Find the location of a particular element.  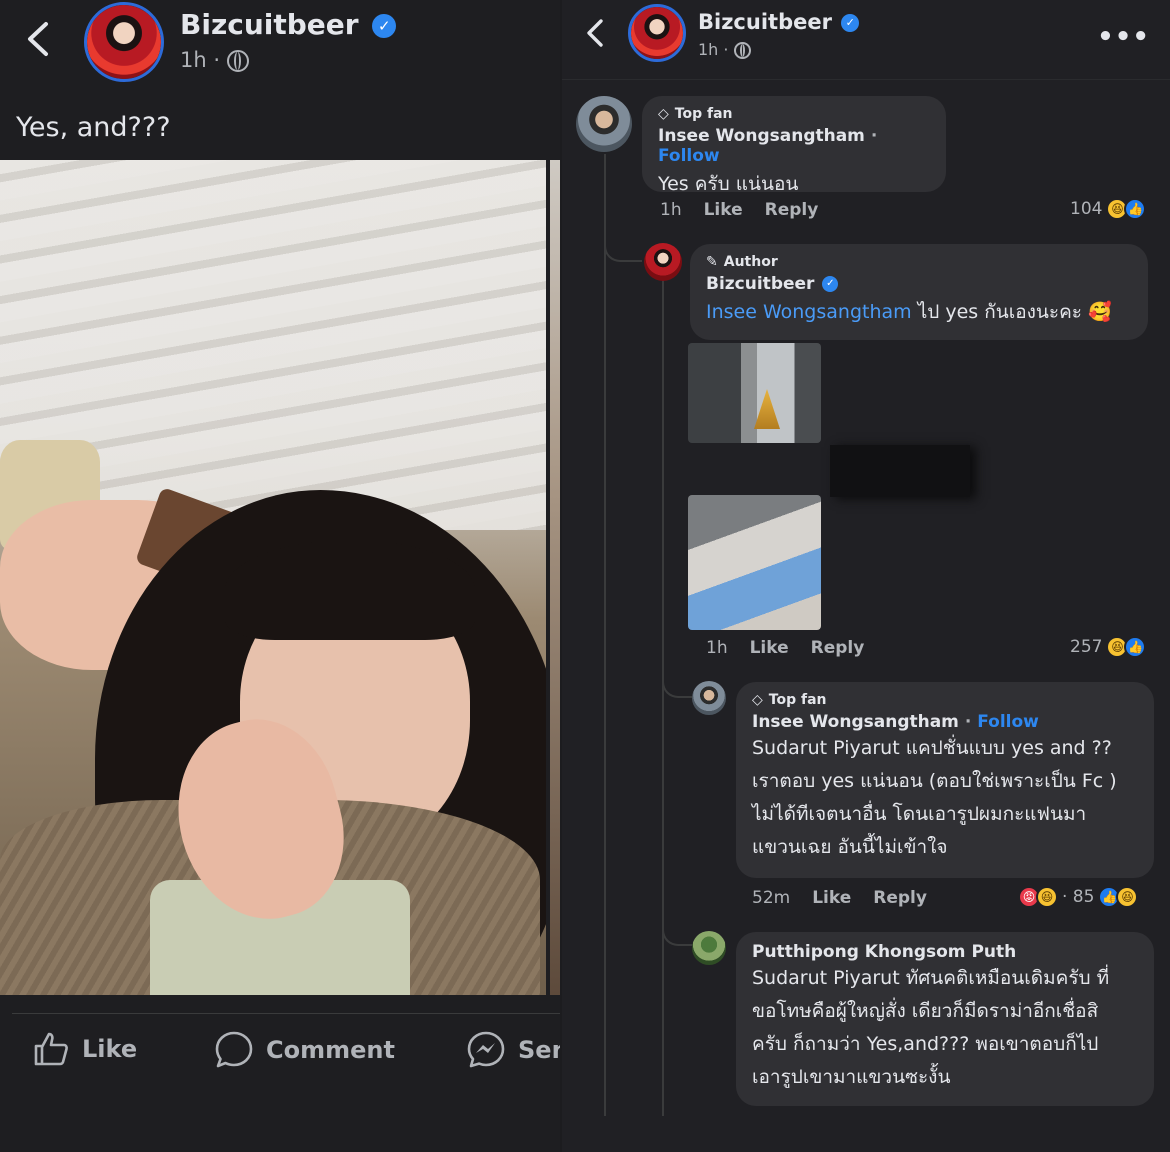

reaction-count: · 85 is located at coordinates (1078, 897).